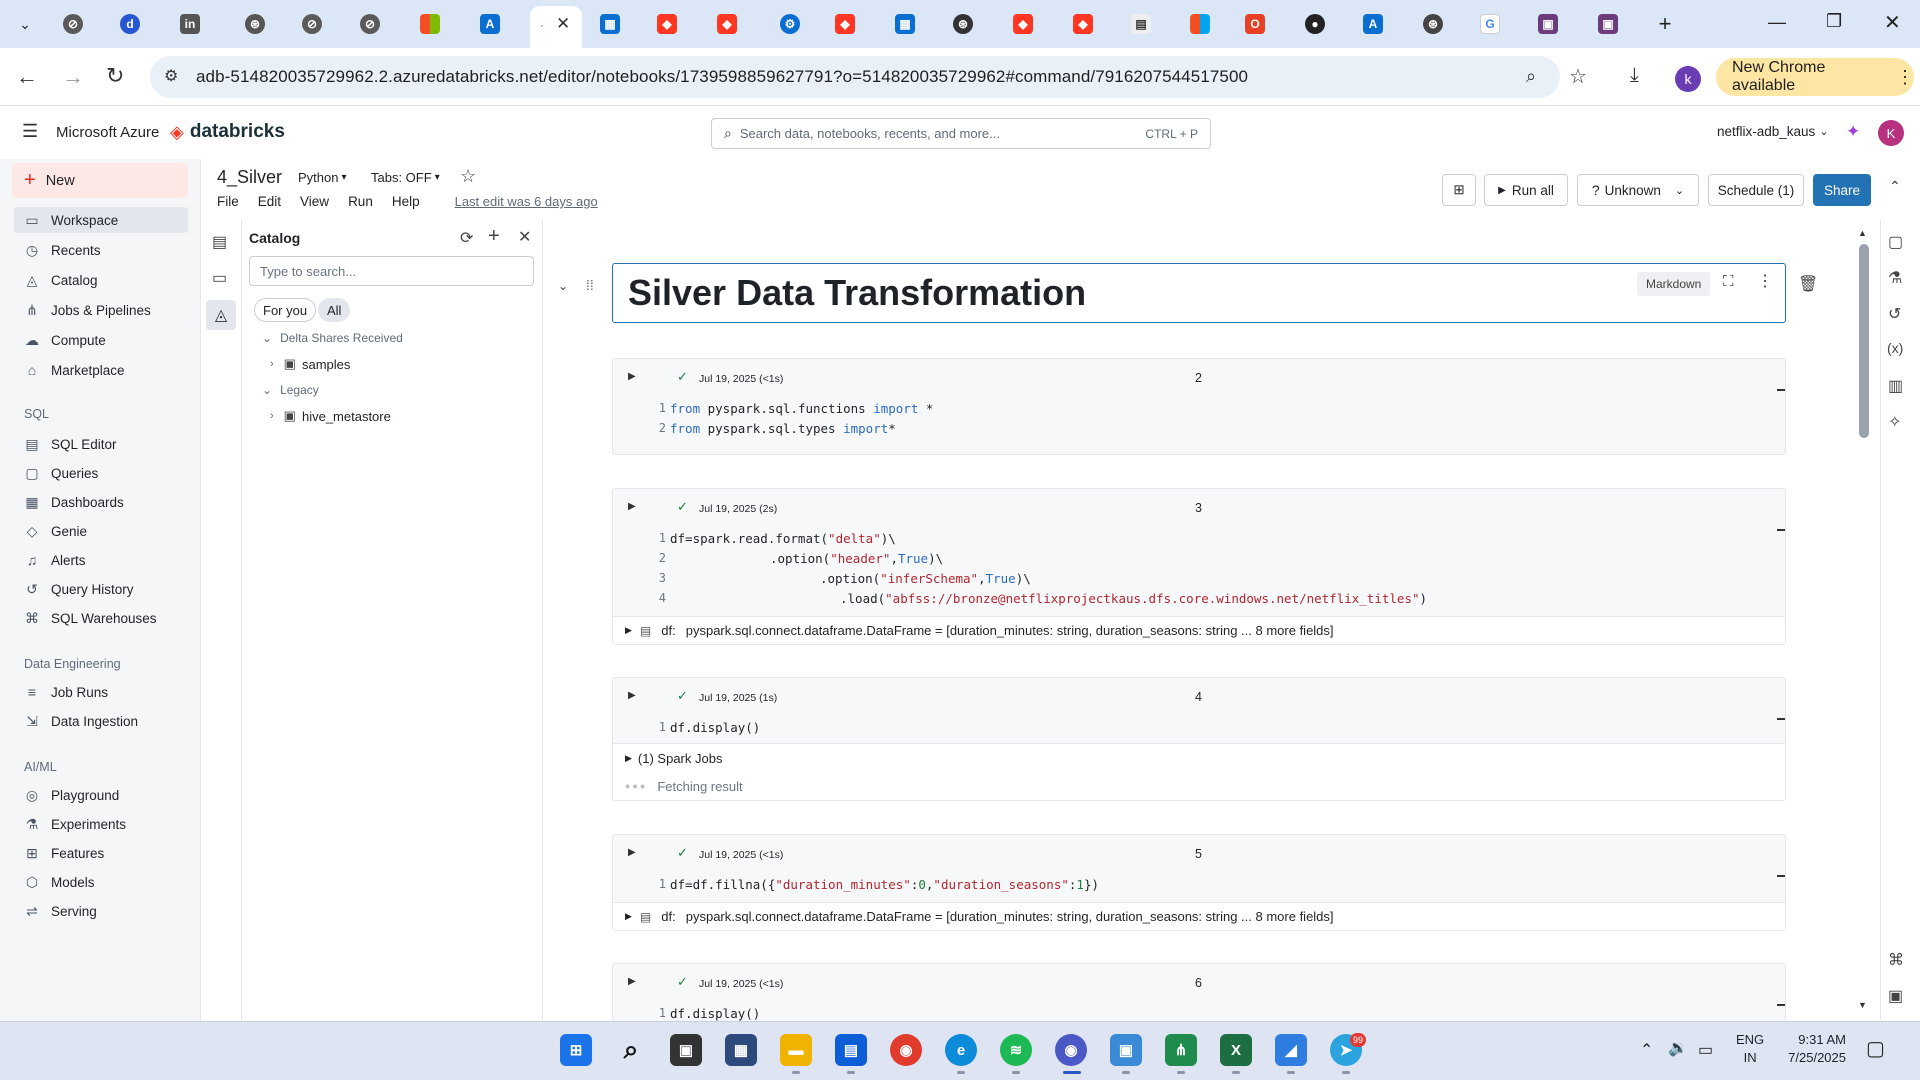 Image resolution: width=1920 pixels, height=1080 pixels. Describe the element at coordinates (285, 310) in the screenshot. I see `filter-for-you: For you` at that location.